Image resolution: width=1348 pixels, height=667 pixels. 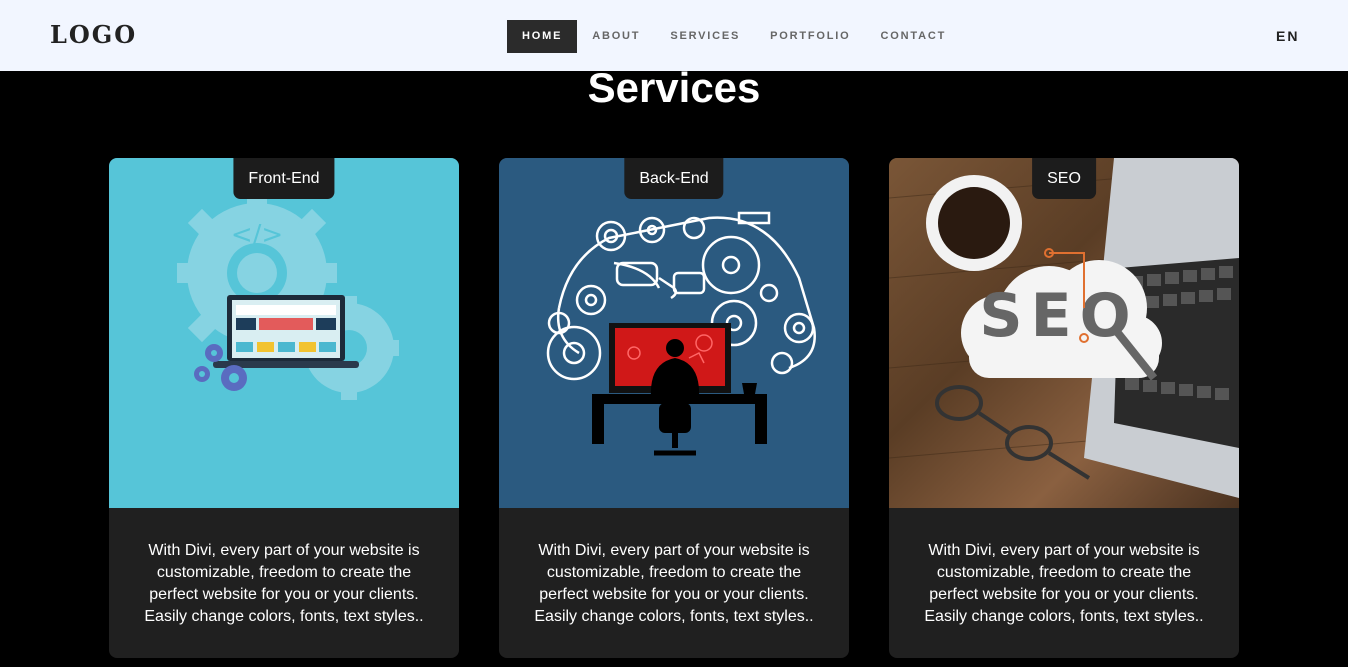 I want to click on nav-item-home: HOME, so click(x=542, y=36).